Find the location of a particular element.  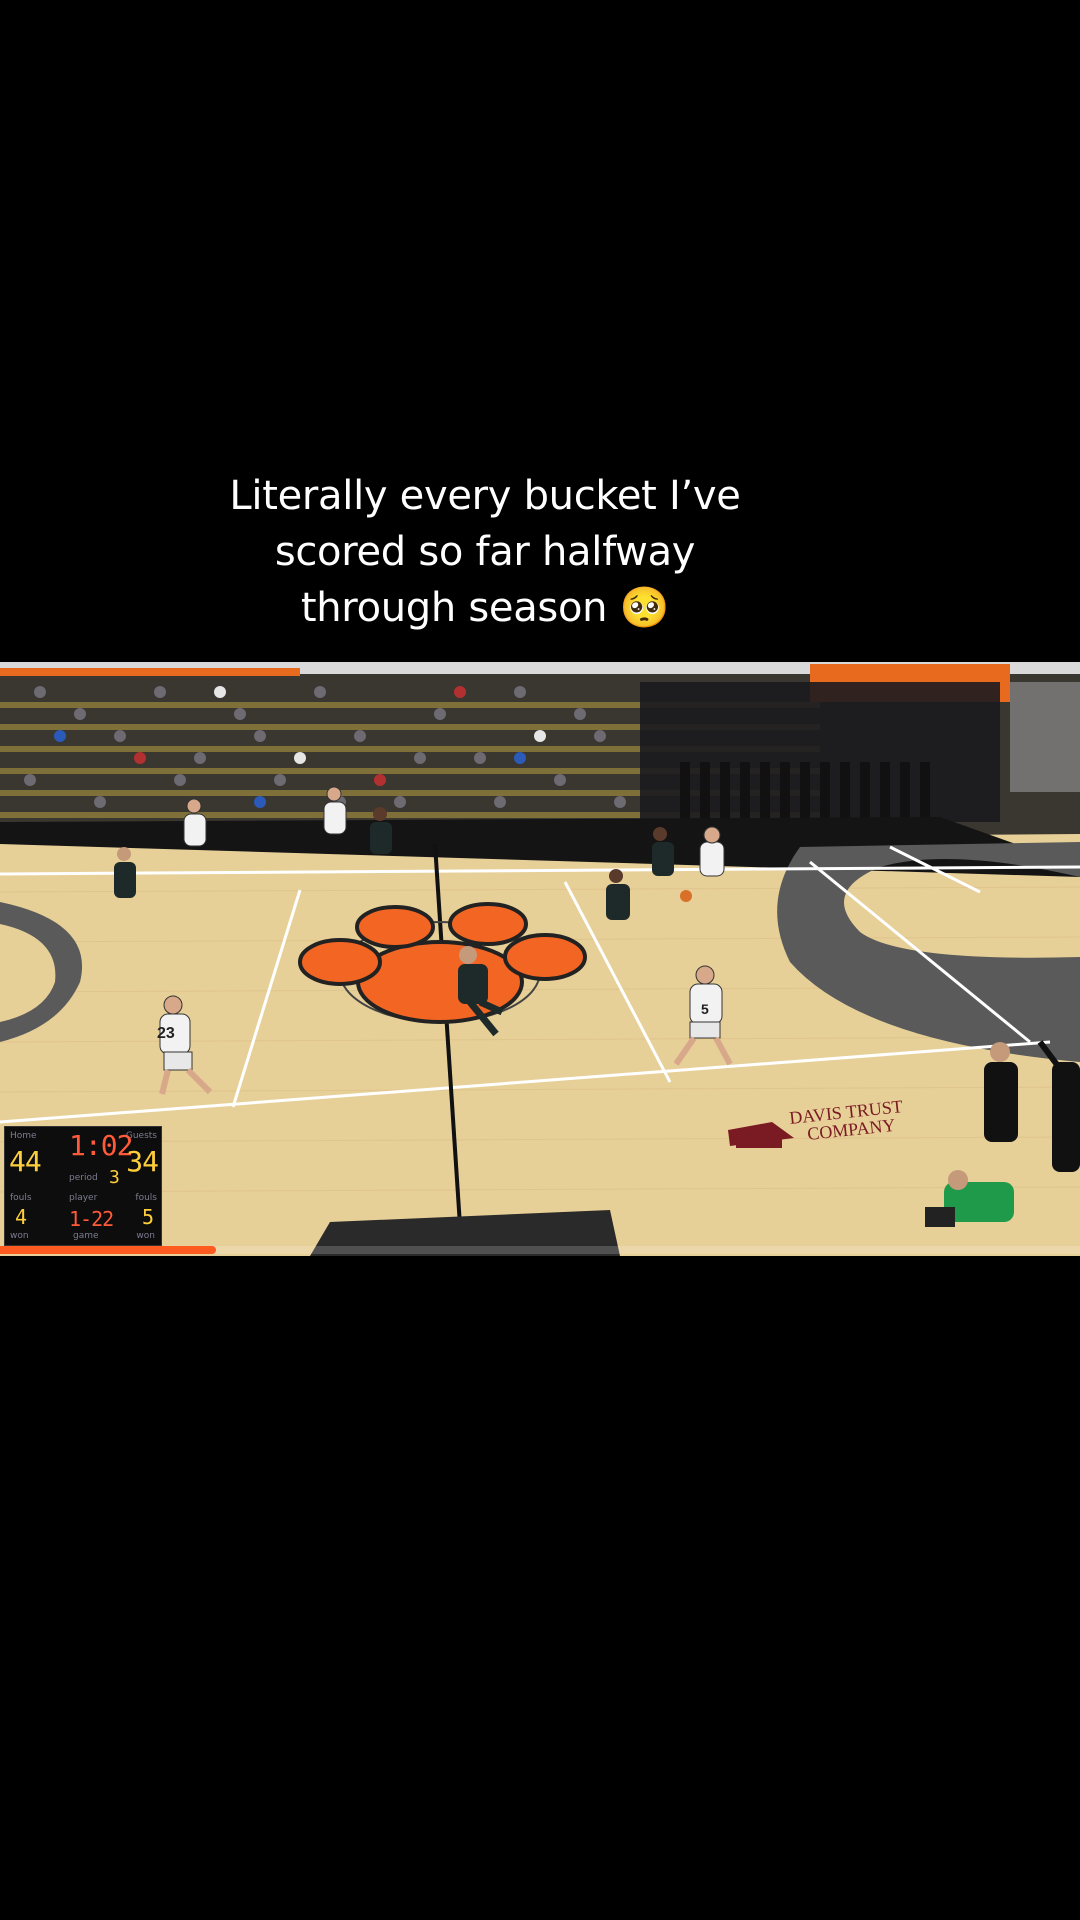

video-progress-track is located at coordinates (540, 1250).